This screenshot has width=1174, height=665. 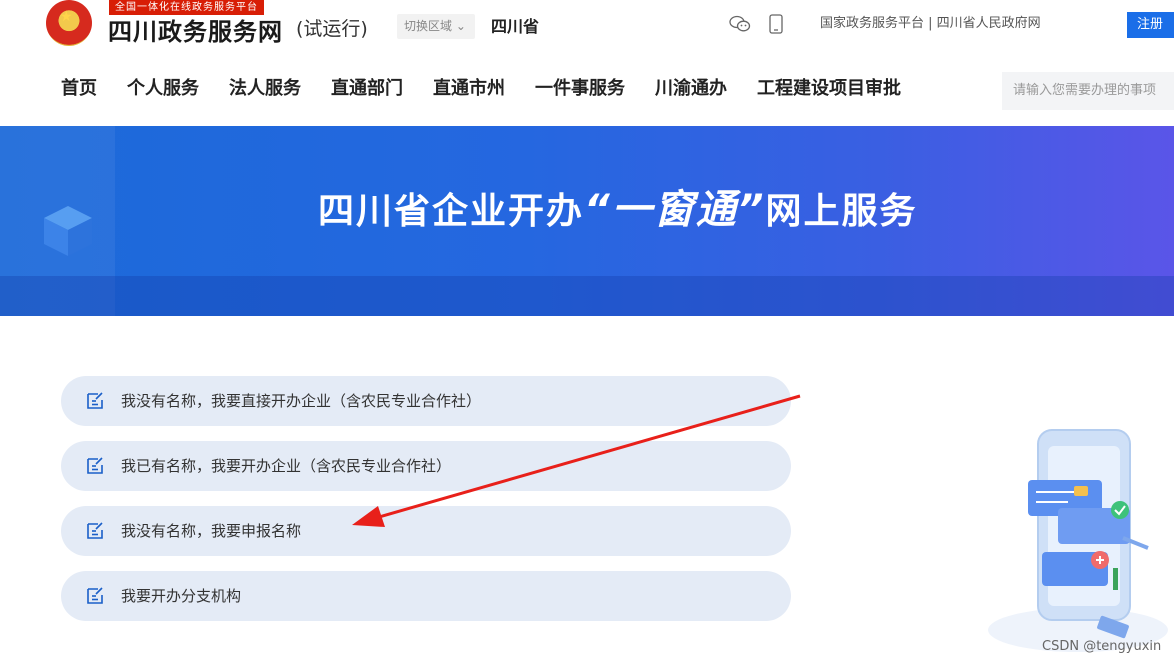 I want to click on option-label: 我没有名称，我要申报名称, so click(x=211, y=531).